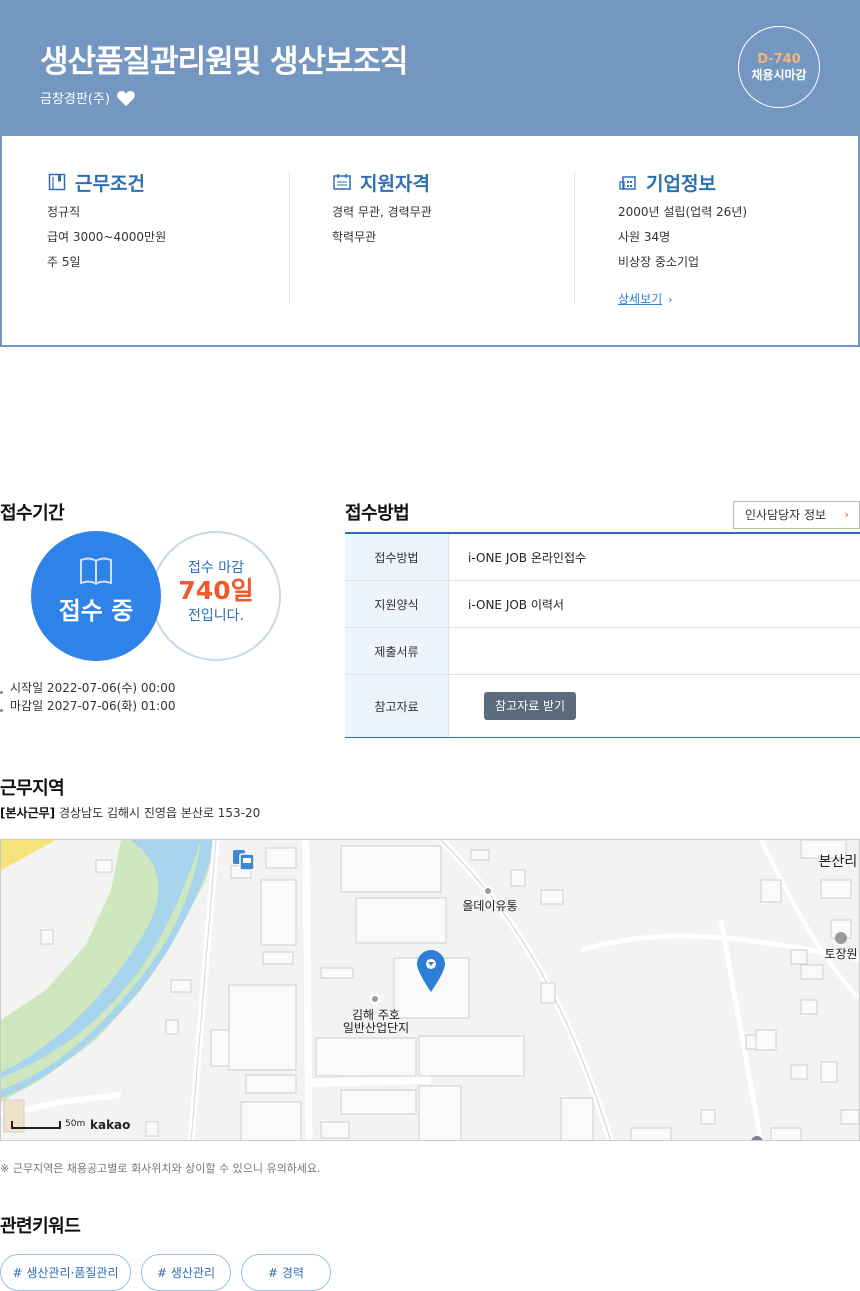 The height and width of the screenshot is (1291, 860). I want to click on keyword-tag: # 생산관리·품질관리, so click(65, 1272).